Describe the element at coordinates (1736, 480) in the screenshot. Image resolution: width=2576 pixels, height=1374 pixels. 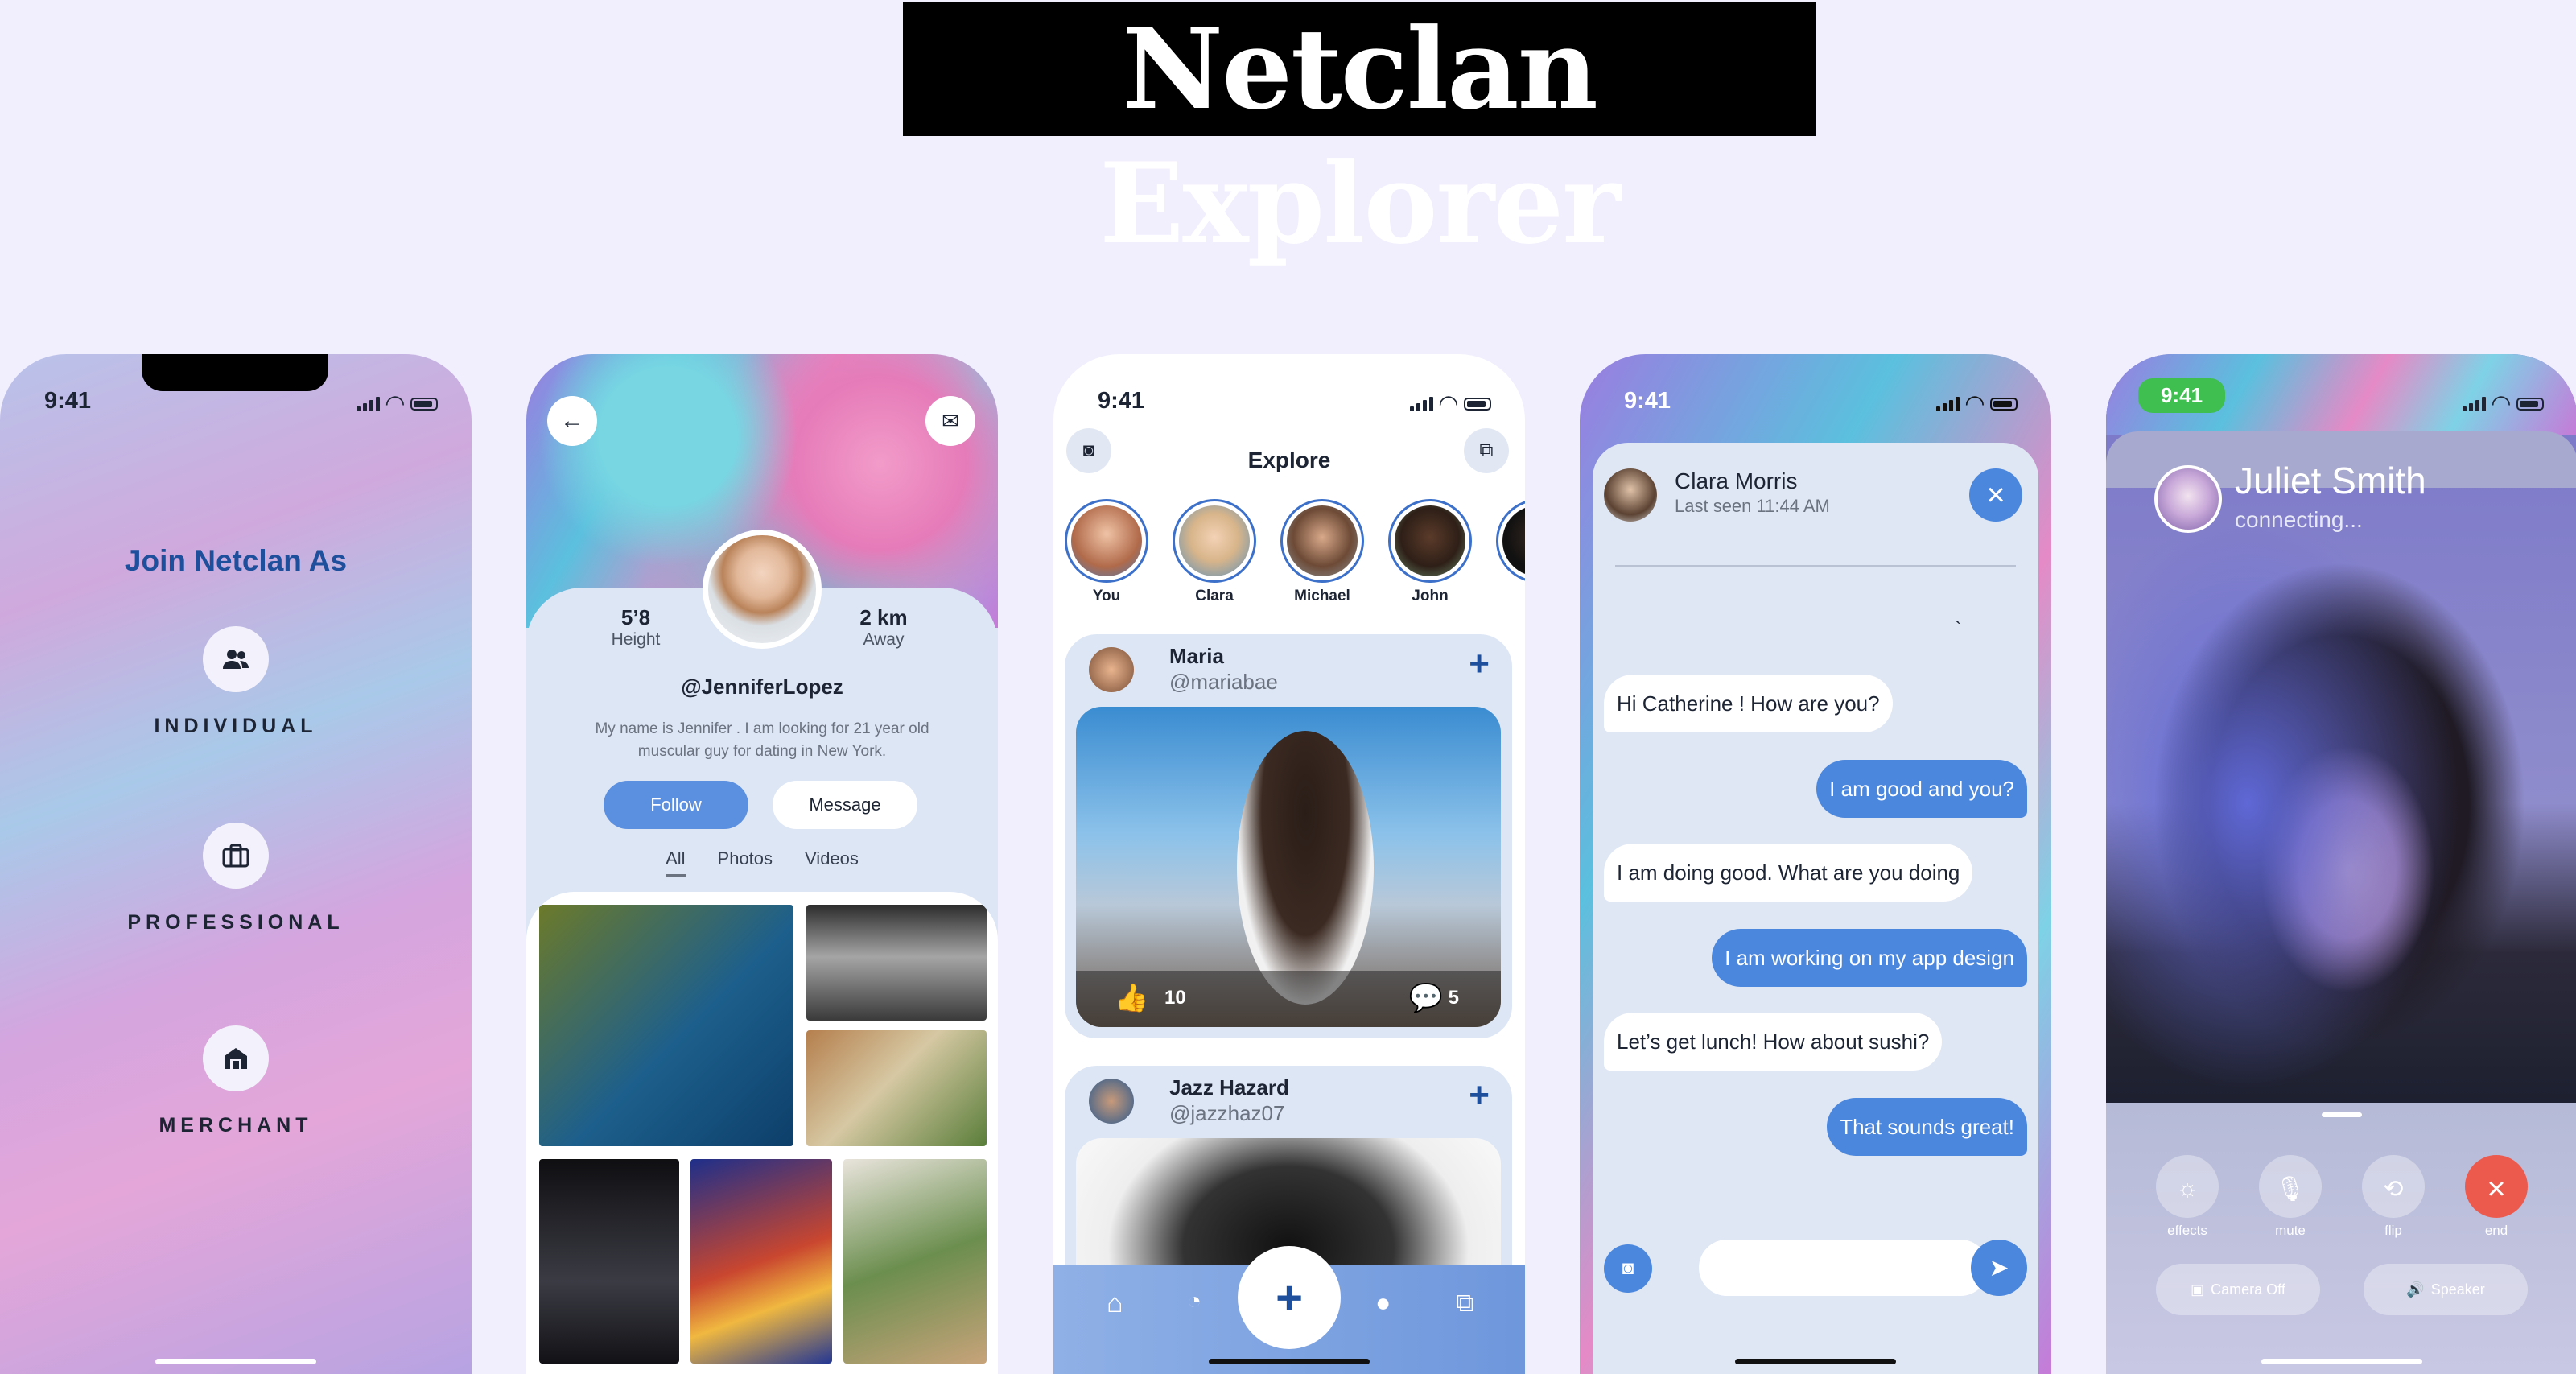
I see `contact-name: Clara Morris` at that location.